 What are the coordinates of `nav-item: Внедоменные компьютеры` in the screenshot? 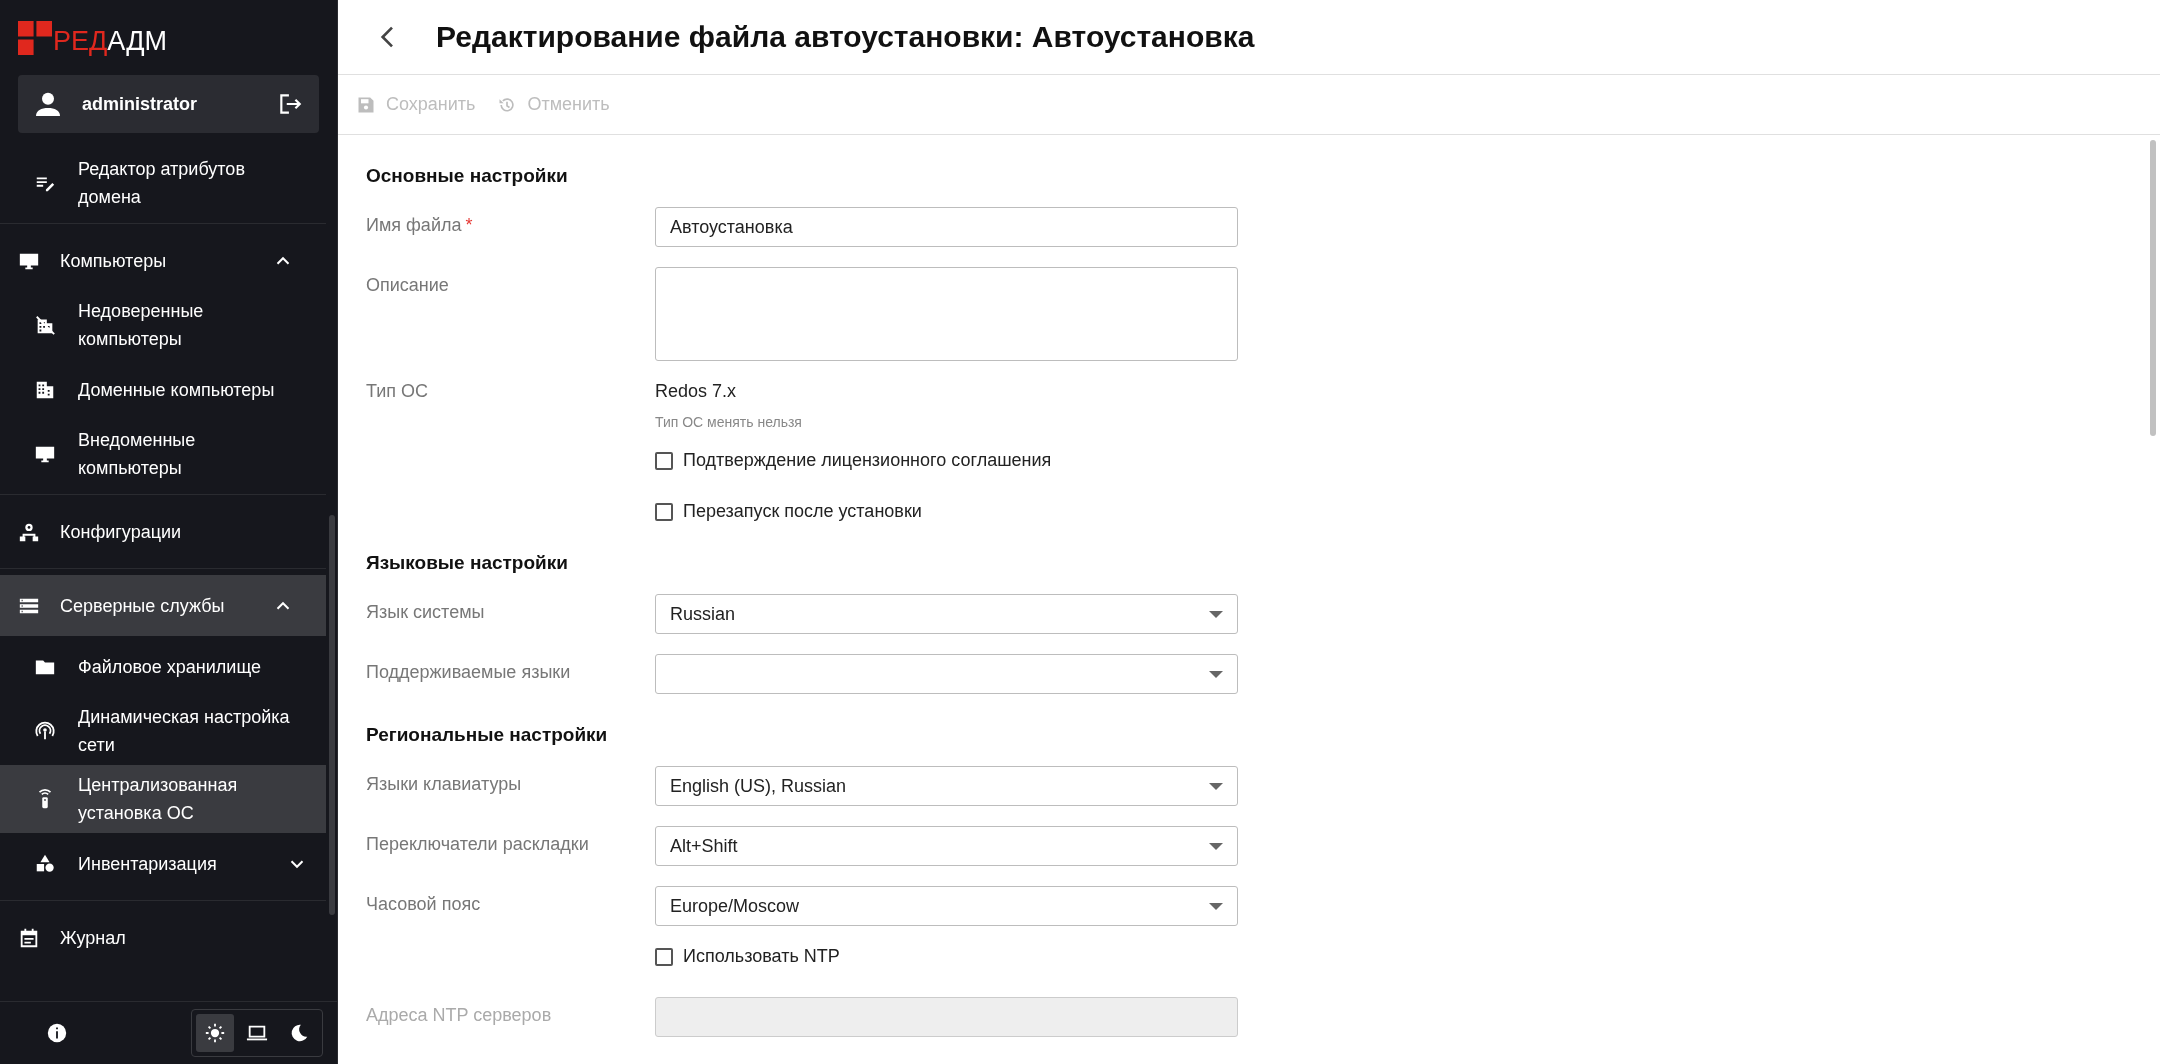 It's located at (163, 454).